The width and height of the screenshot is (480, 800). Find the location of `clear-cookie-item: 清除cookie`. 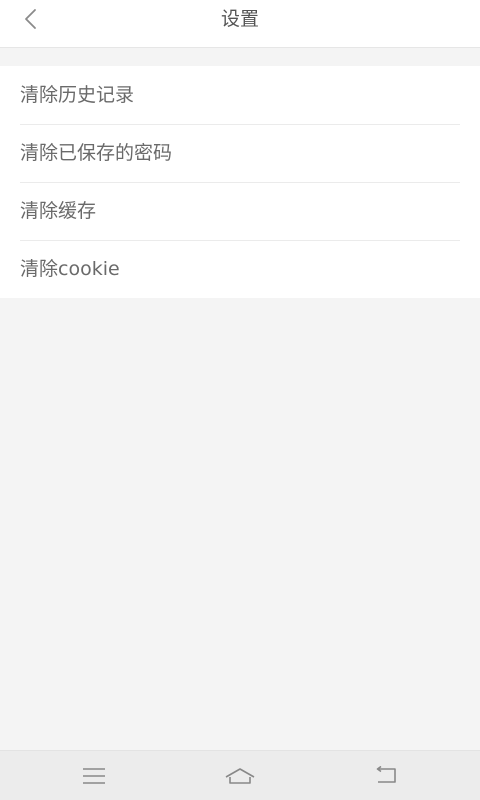

clear-cookie-item: 清除cookie is located at coordinates (240, 269).